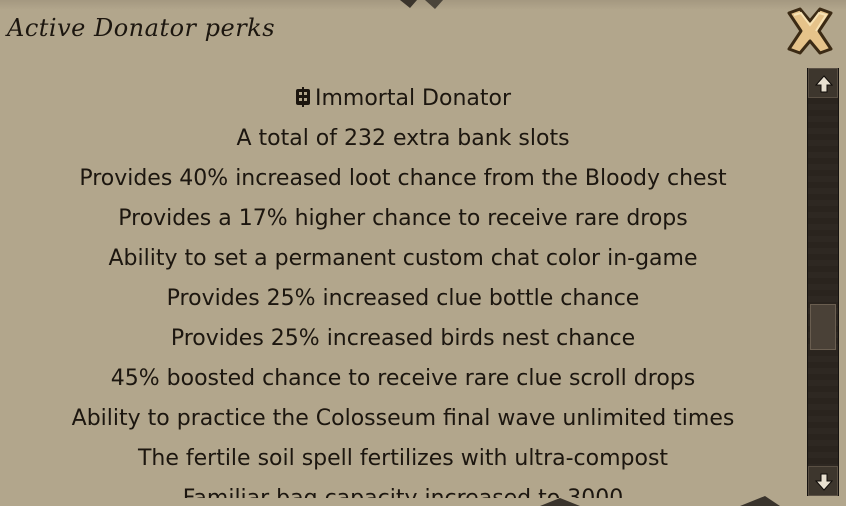 This screenshot has width=846, height=506. I want to click on scrollbar-track, so click(823, 282).